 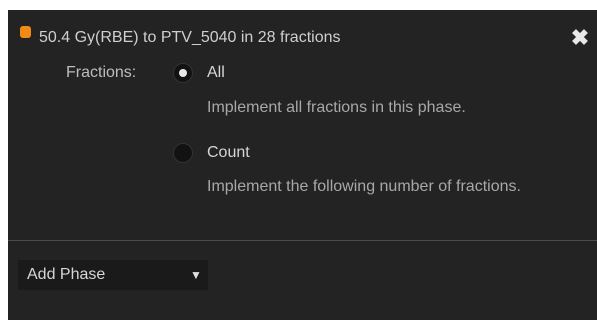 I want to click on close-button: ✖, so click(x=580, y=38).